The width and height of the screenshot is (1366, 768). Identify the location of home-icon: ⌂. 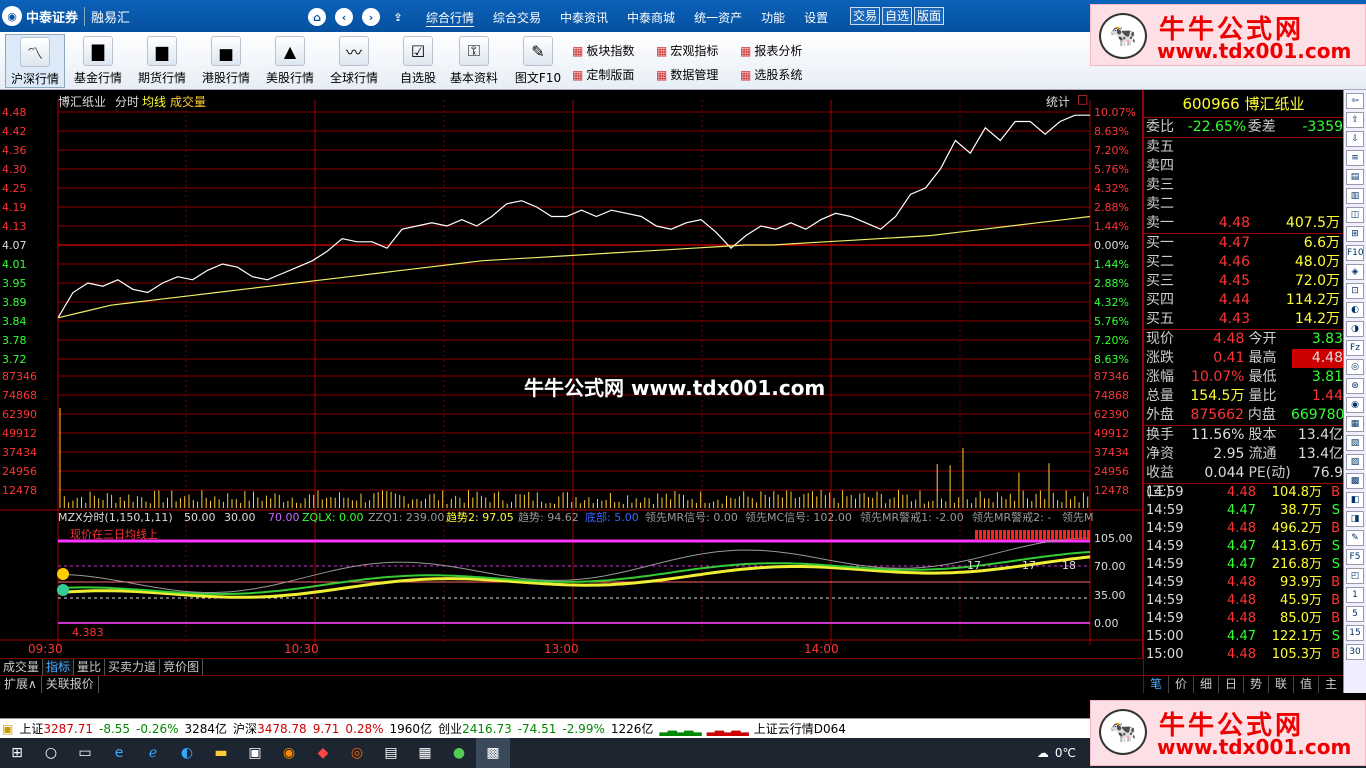
(317, 17).